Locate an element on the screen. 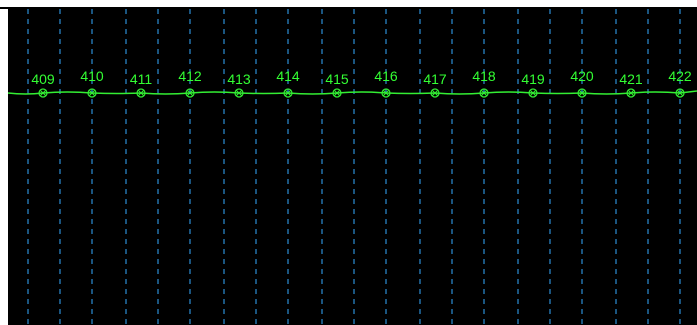 The width and height of the screenshot is (697, 325). station-label: 420 is located at coordinates (582, 76).